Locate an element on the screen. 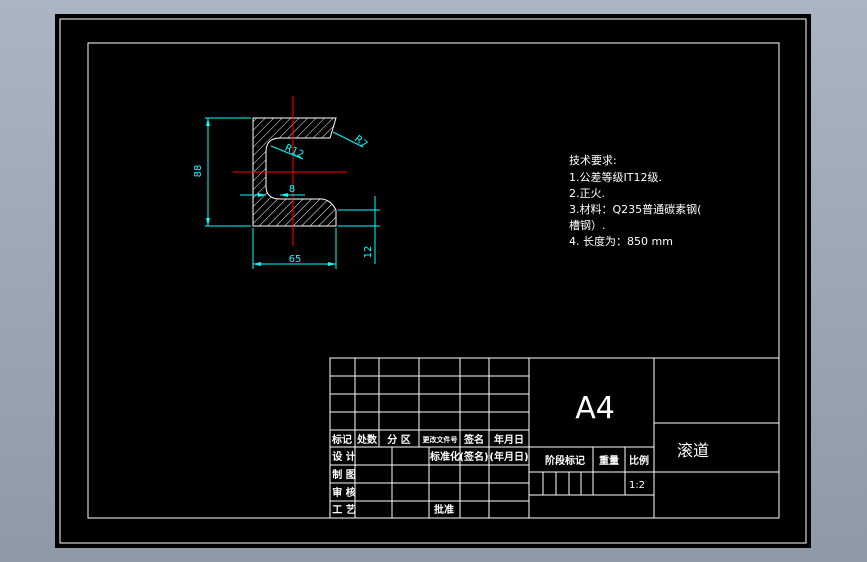  label-process: 工 艺 is located at coordinates (343, 509).